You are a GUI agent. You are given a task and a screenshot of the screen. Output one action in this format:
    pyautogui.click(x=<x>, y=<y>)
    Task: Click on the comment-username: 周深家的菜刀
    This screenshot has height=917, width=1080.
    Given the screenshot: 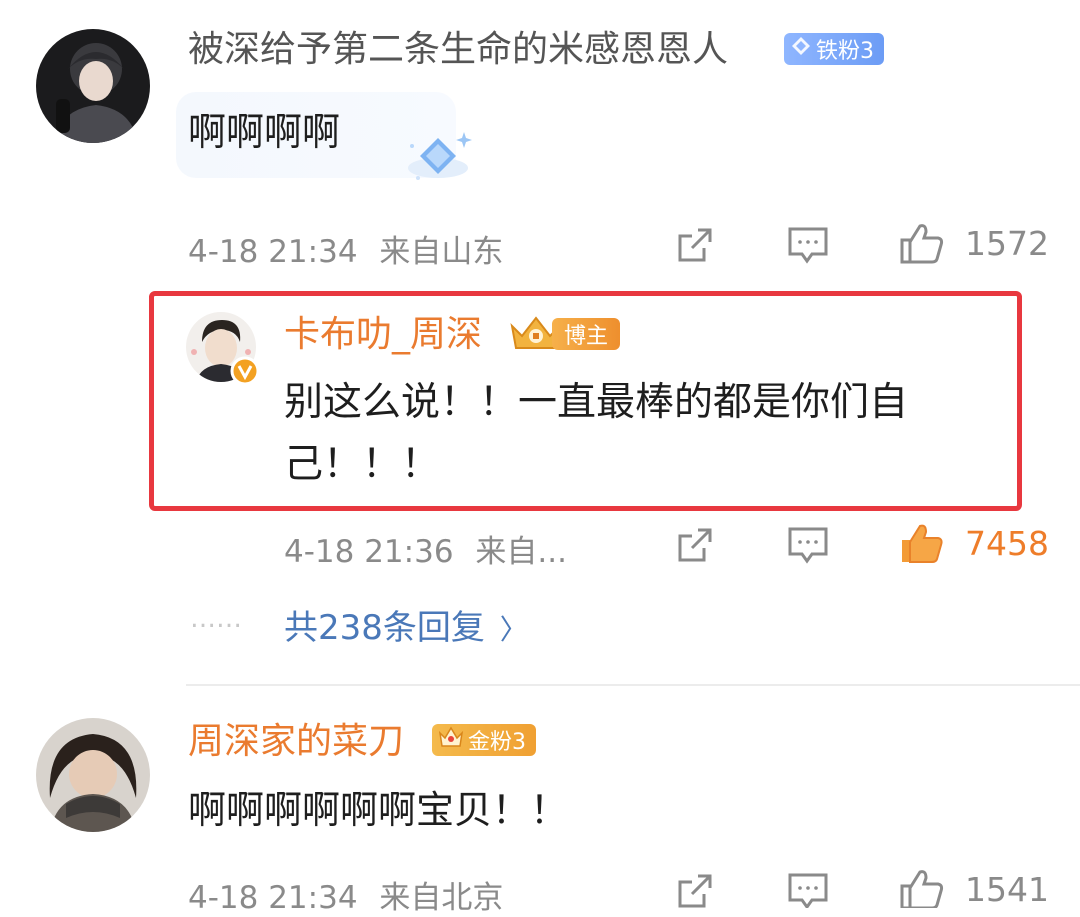 What is the action you would take?
    pyautogui.click(x=296, y=742)
    